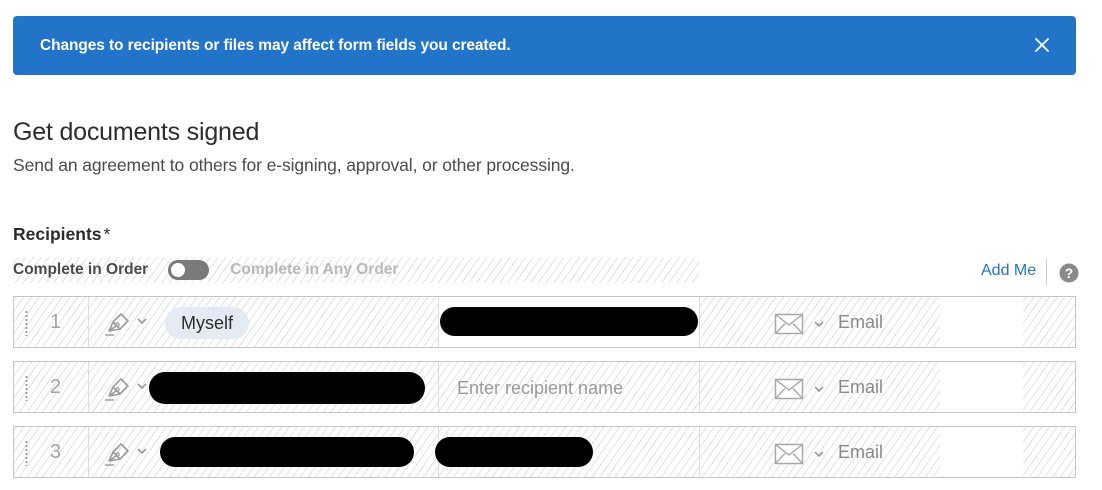 The image size is (1102, 490). What do you see at coordinates (314, 269) in the screenshot?
I see `complete-in-any-order-label: Complete in Any Order` at bounding box center [314, 269].